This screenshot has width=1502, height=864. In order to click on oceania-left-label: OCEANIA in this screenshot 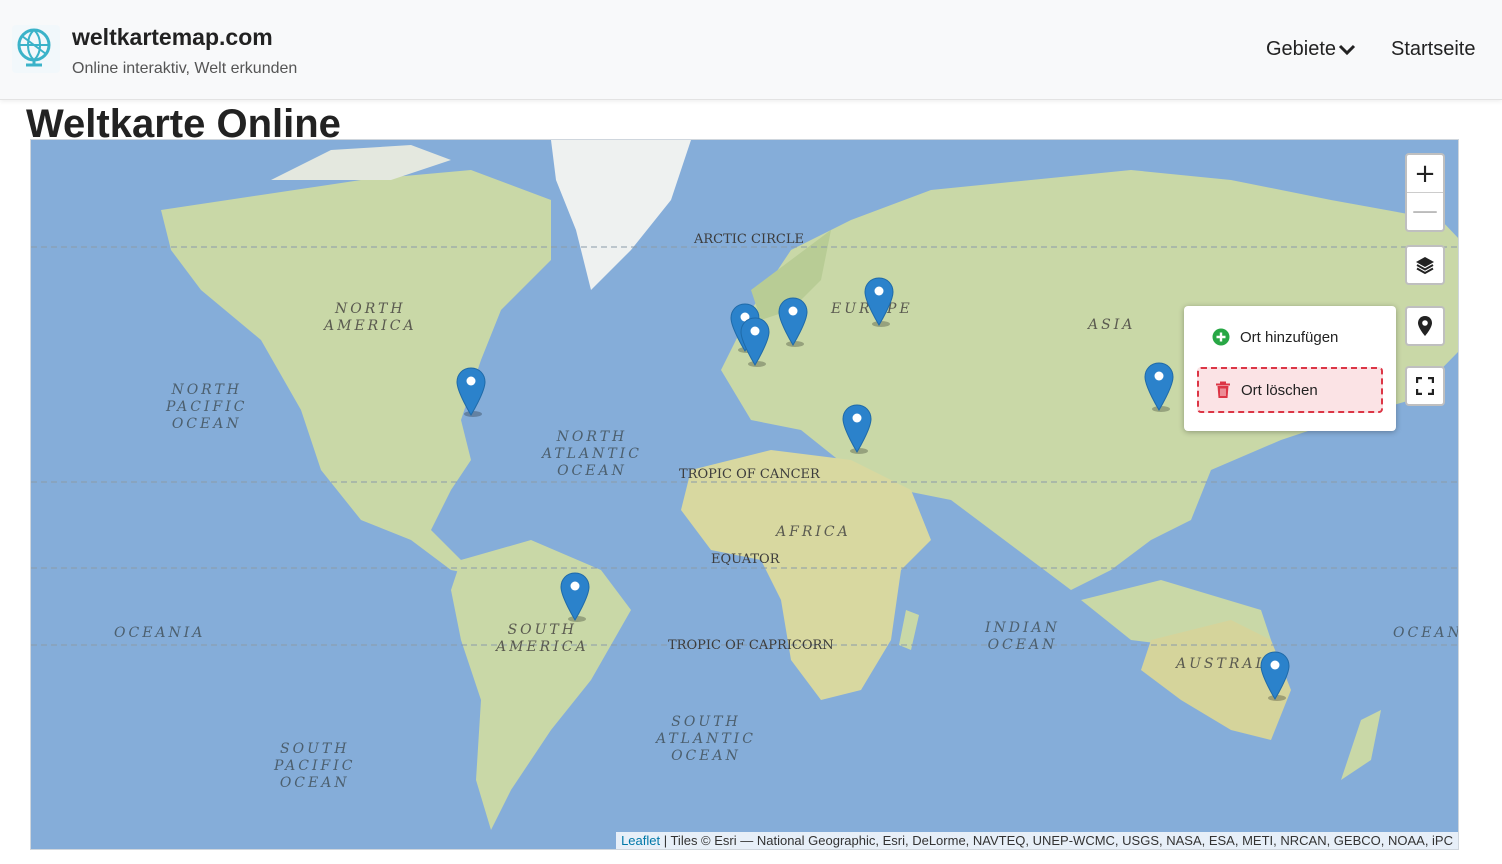, I will do `click(160, 633)`.